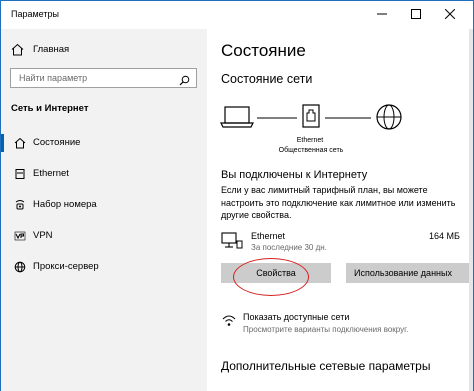 The image size is (474, 391). I want to click on sidebar-item-label: Набор номера, so click(65, 204).